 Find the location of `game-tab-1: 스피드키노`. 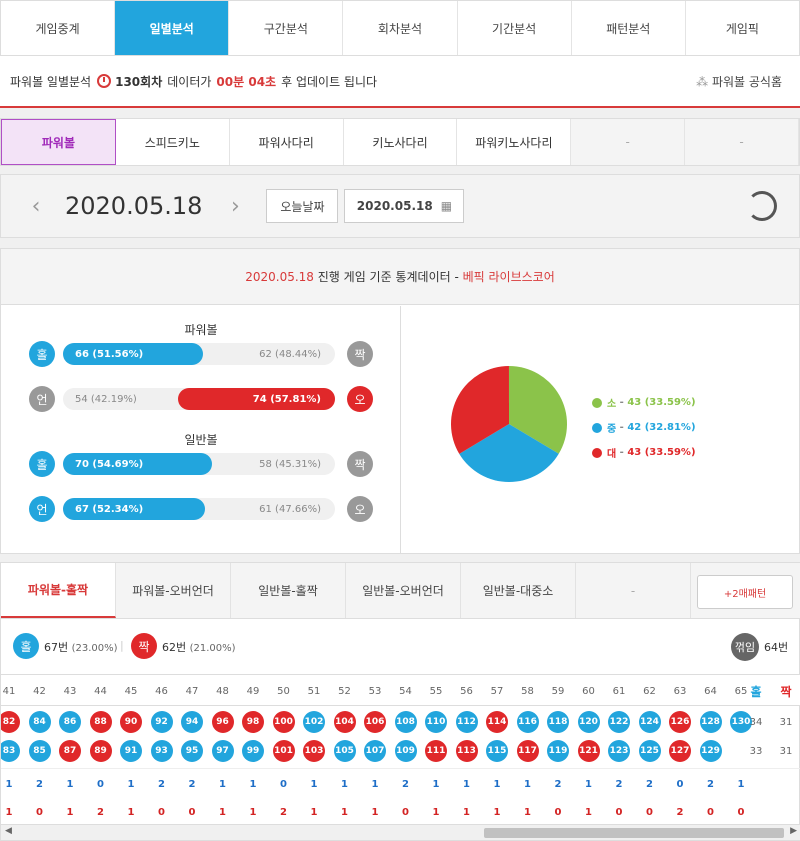

game-tab-1: 스피드키노 is located at coordinates (173, 142).